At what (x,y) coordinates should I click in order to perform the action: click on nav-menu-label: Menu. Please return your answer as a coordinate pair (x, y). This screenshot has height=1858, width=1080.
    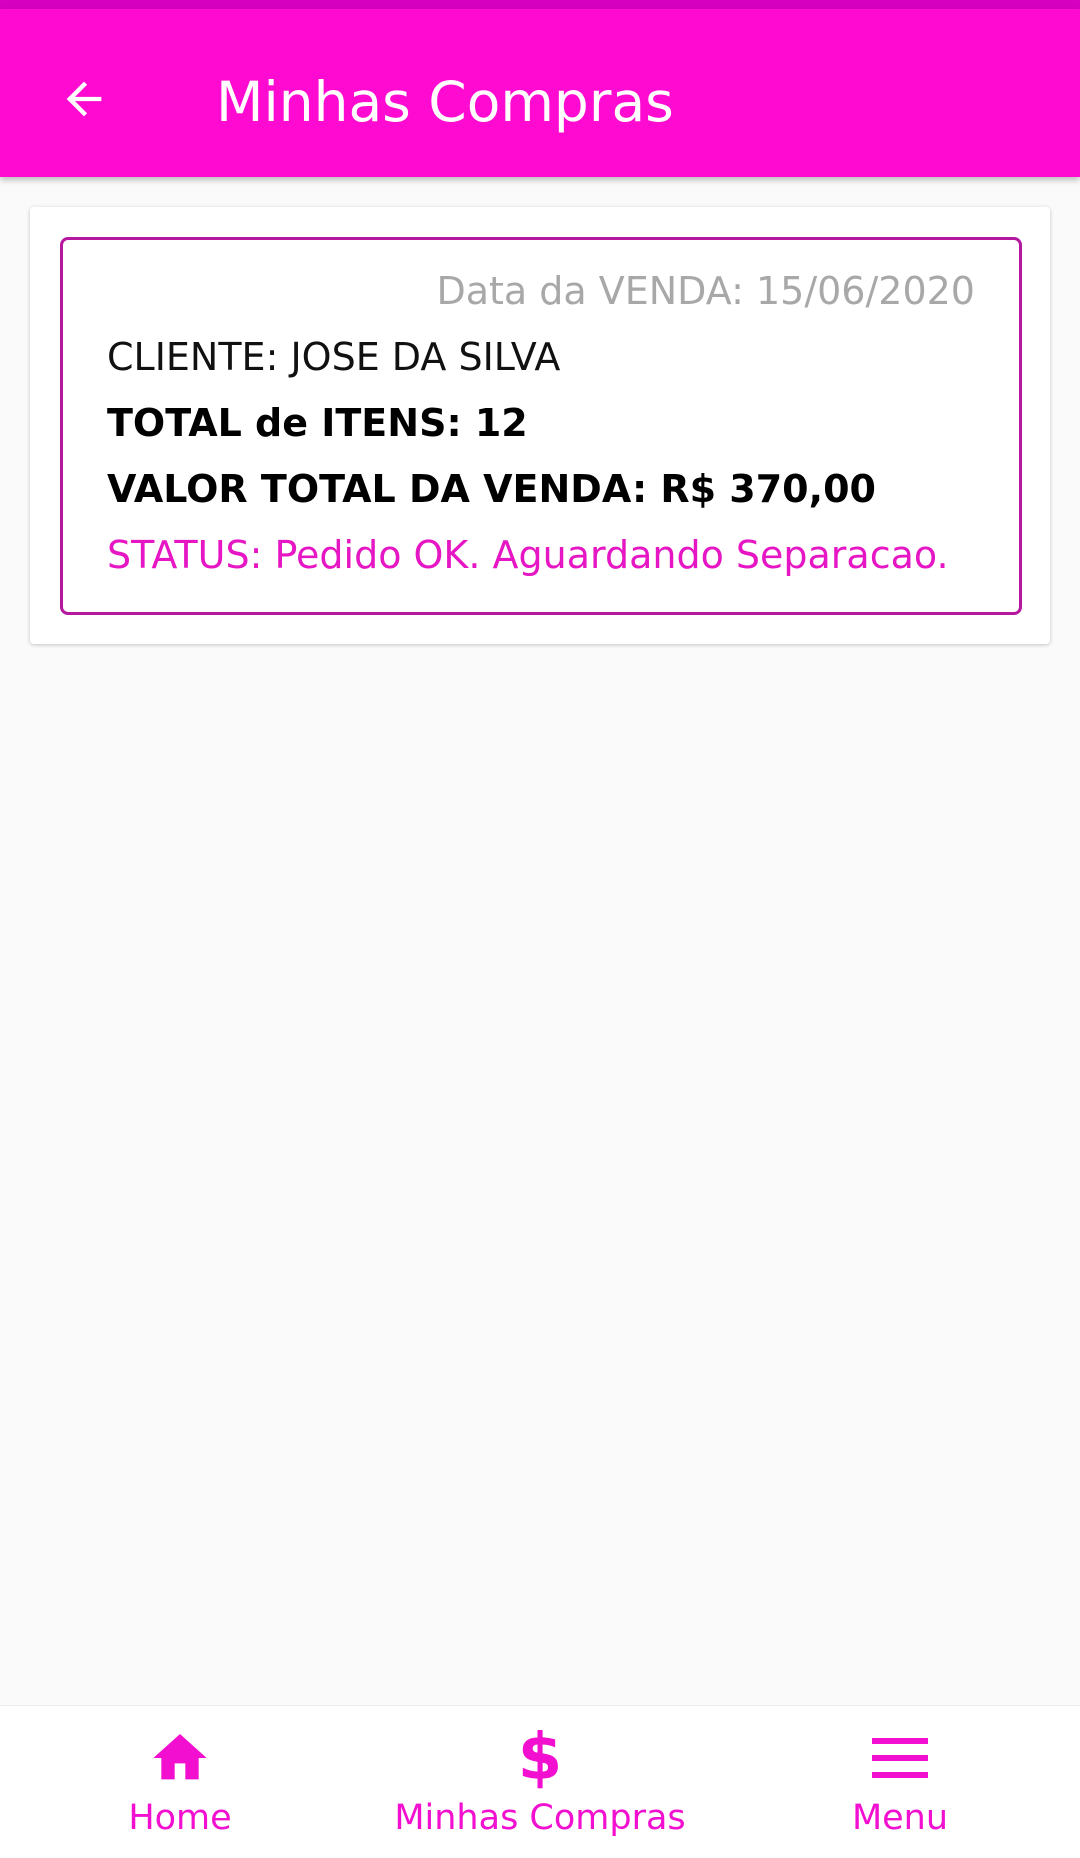
    Looking at the image, I should click on (900, 1818).